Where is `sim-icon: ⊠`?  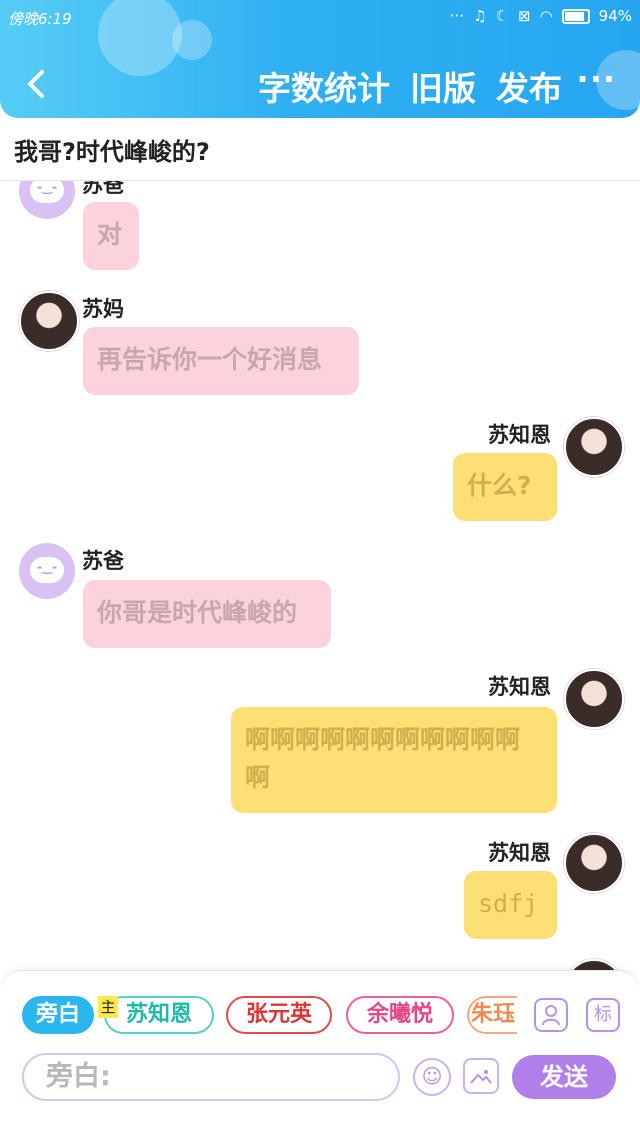 sim-icon: ⊠ is located at coordinates (524, 16).